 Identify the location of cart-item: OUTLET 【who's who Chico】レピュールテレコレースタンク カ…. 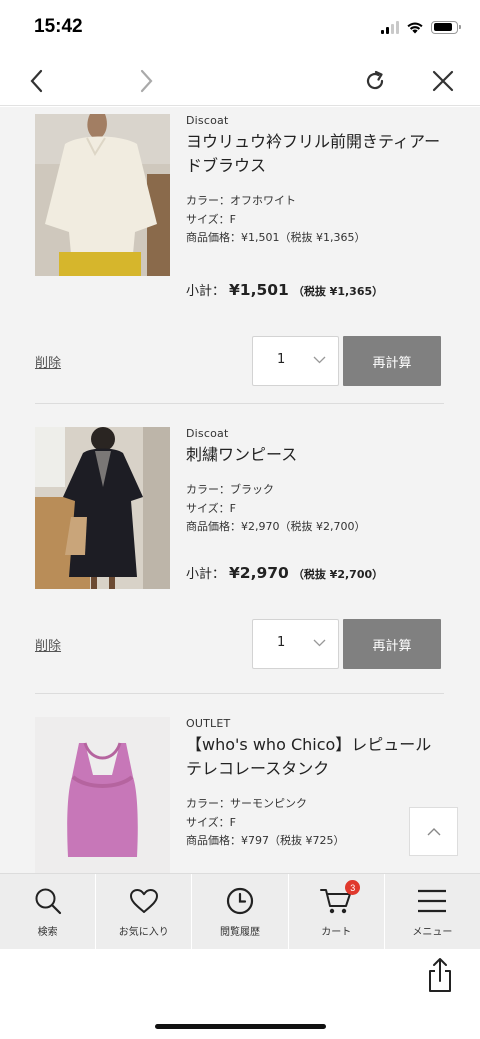
(239, 795).